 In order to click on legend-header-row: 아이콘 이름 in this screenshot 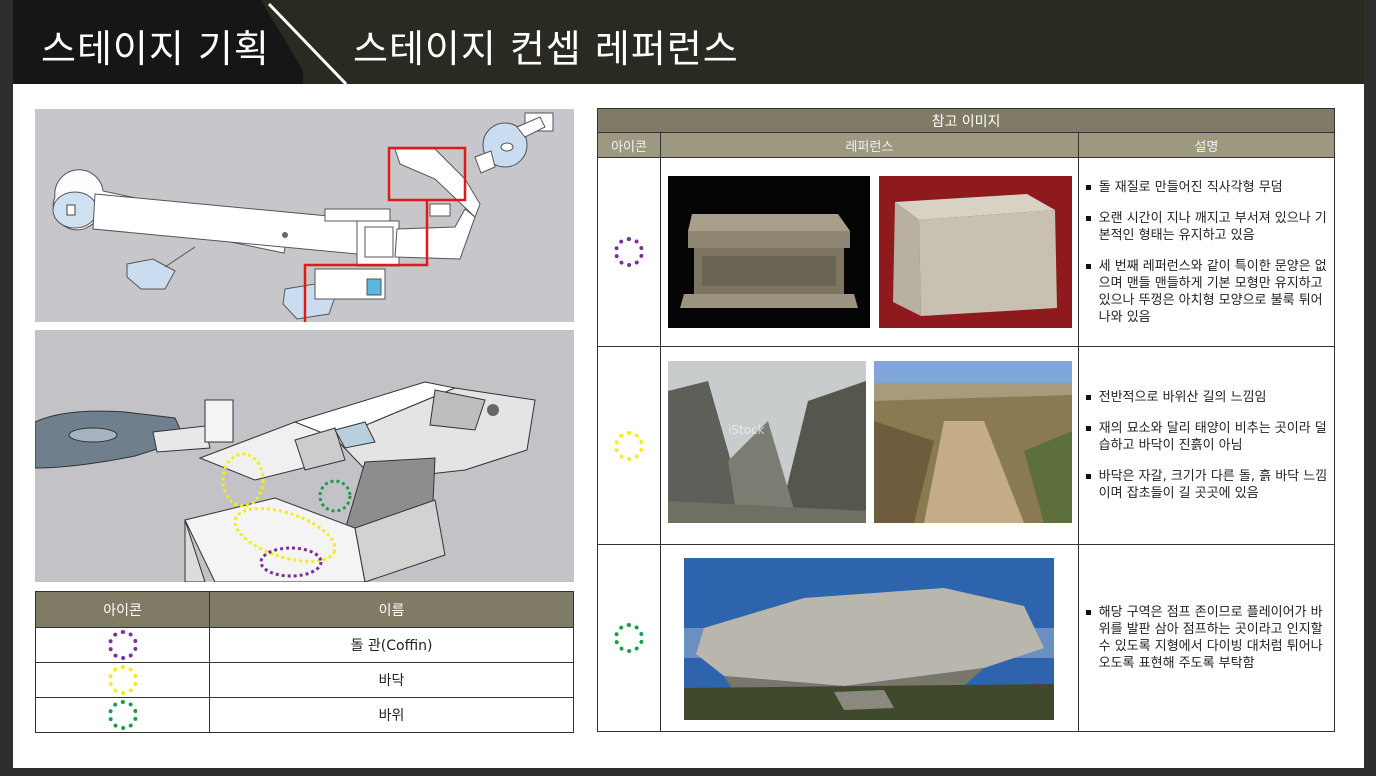, I will do `click(304, 609)`.